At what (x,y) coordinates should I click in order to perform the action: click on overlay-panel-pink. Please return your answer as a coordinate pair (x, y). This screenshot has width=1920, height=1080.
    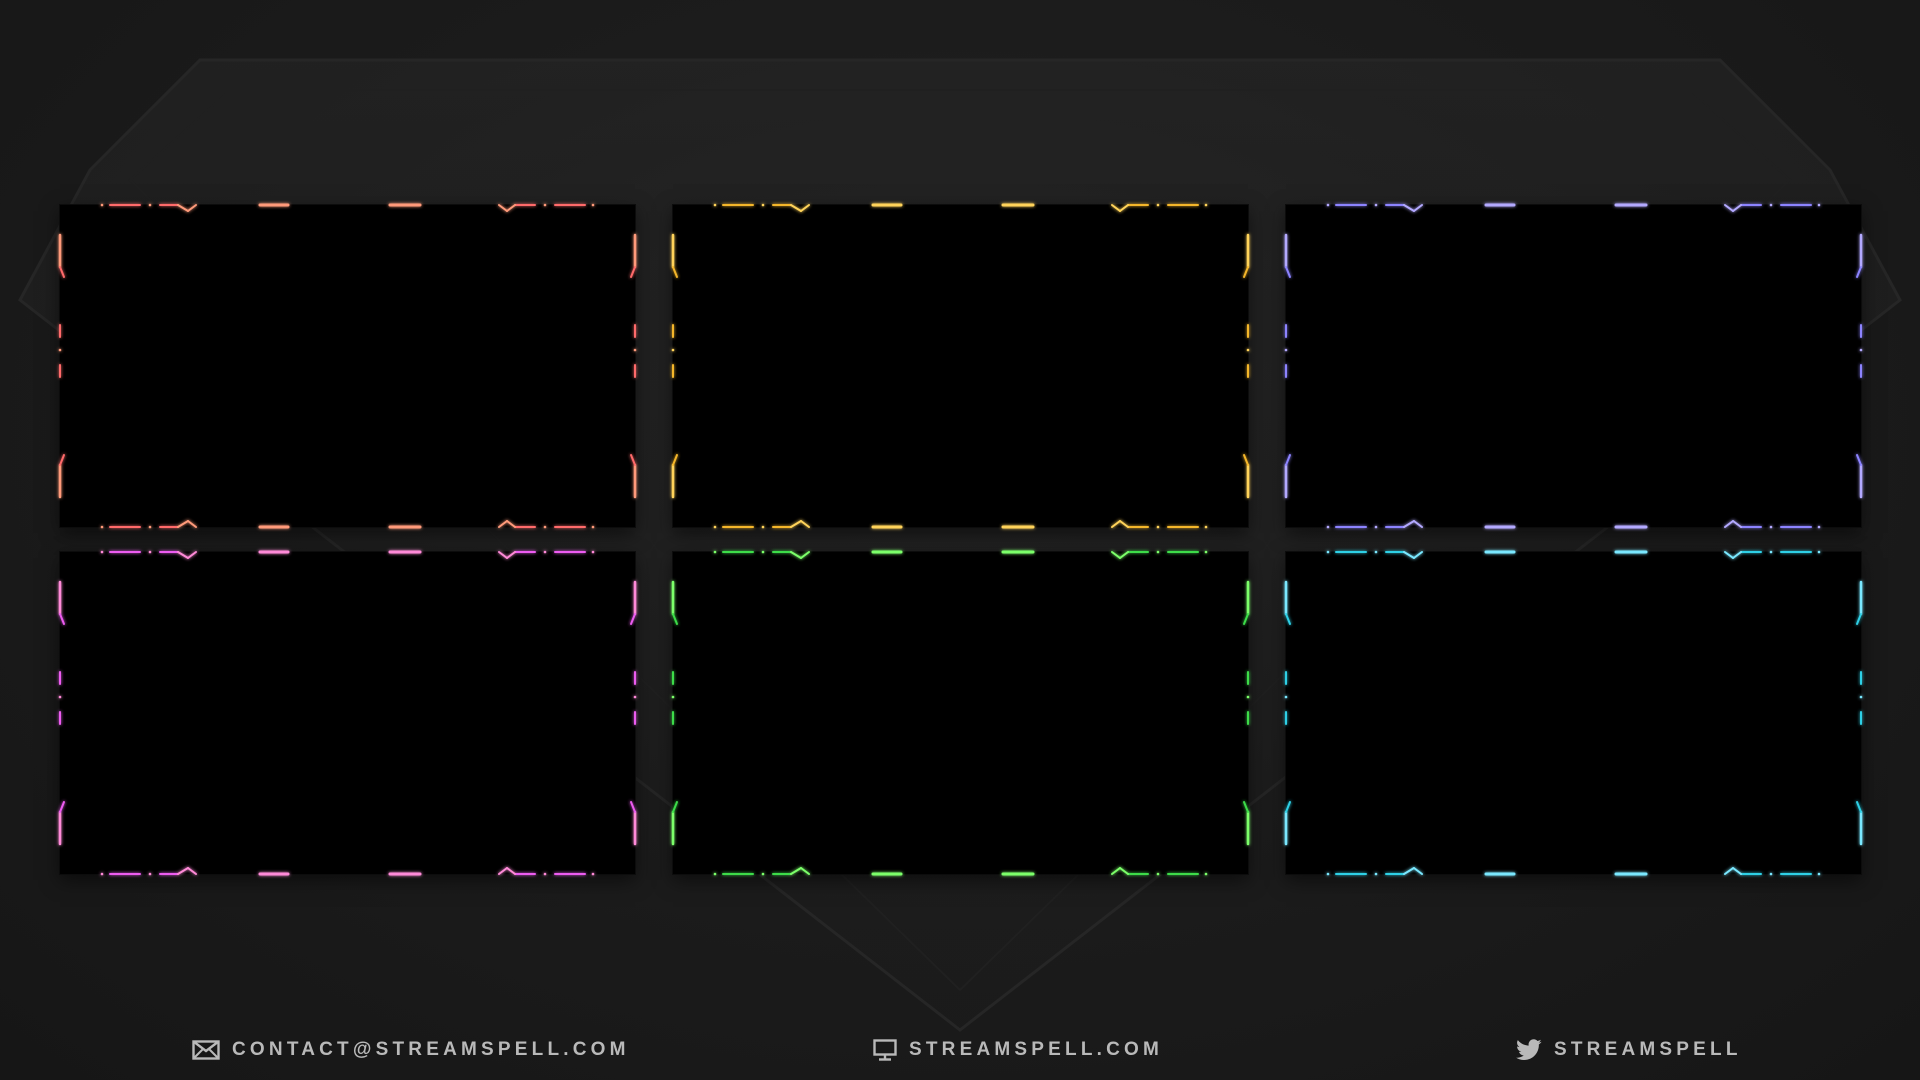
    Looking at the image, I should click on (347, 713).